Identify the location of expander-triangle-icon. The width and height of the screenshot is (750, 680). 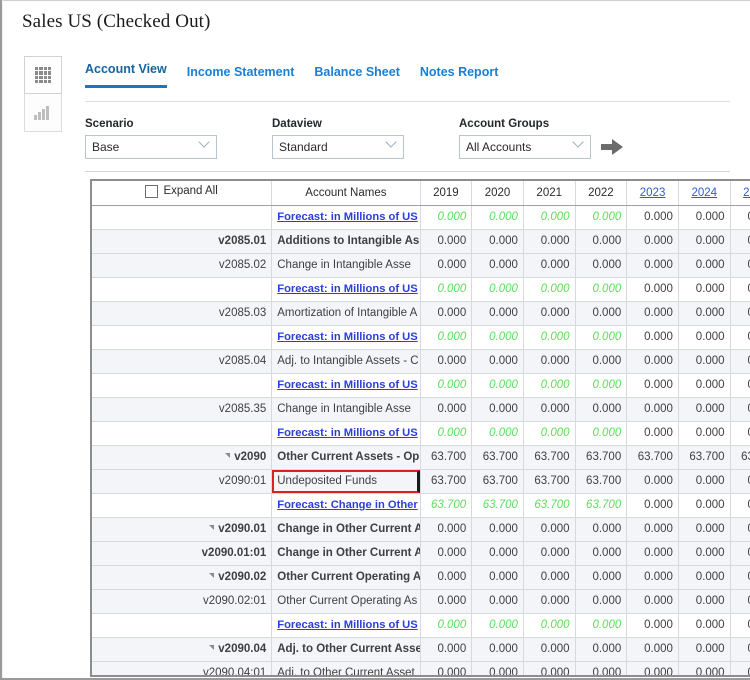
(212, 528).